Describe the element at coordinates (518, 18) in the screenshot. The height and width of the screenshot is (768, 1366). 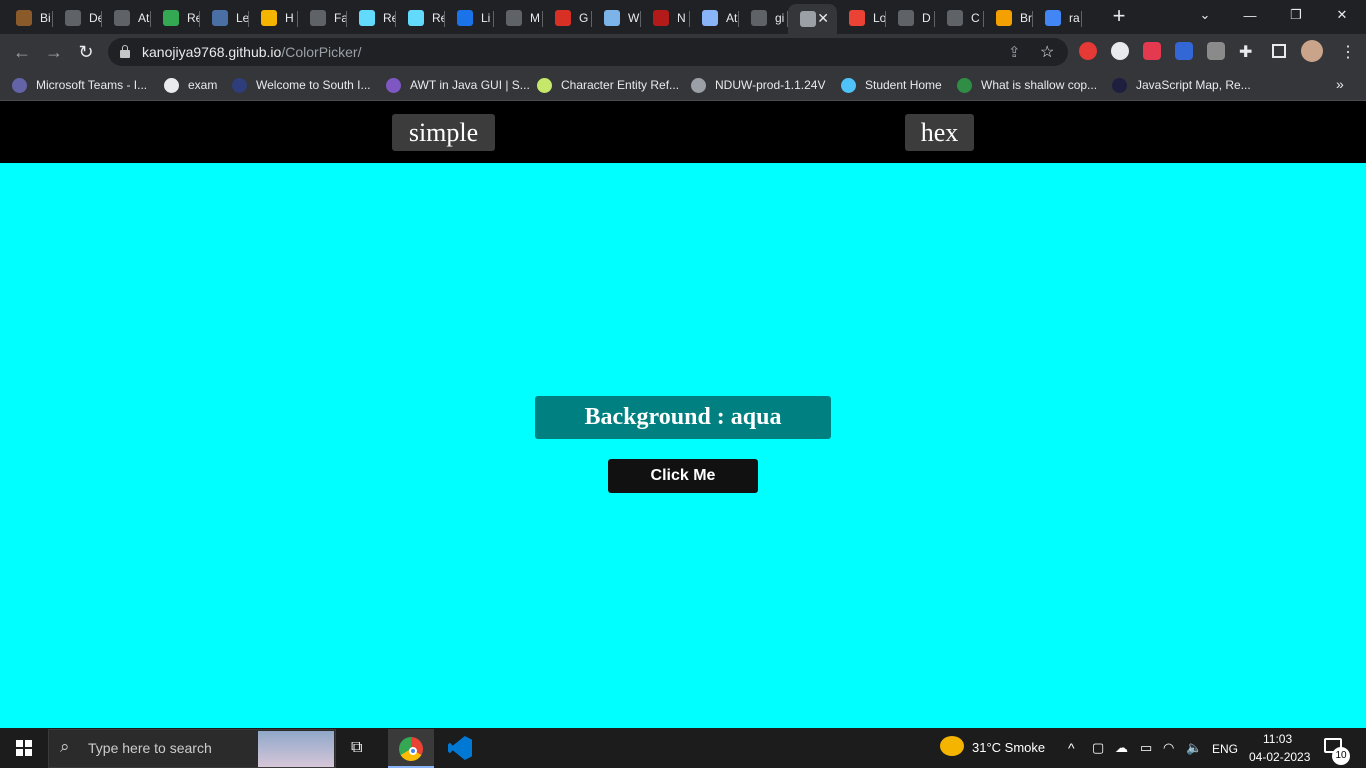
I see `browser-tab: M` at that location.